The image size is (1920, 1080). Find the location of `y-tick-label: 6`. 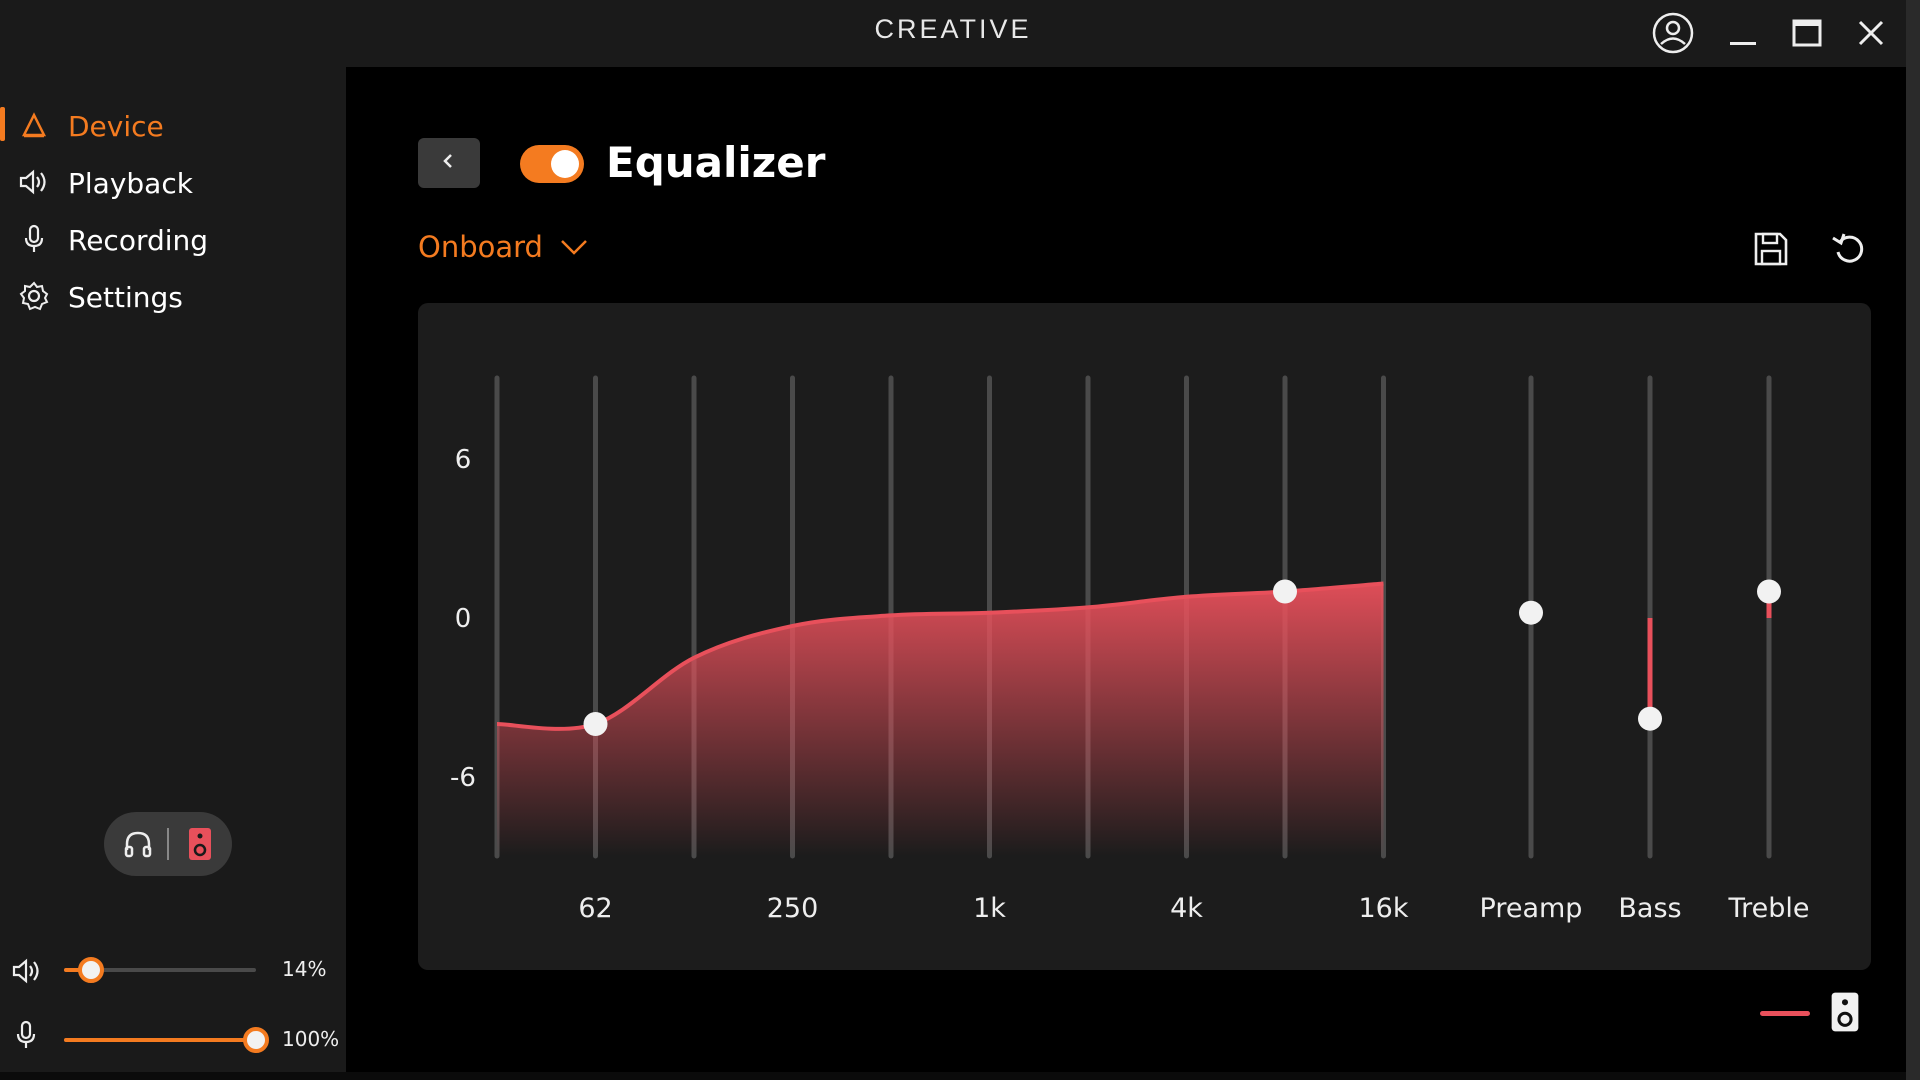

y-tick-label: 6 is located at coordinates (463, 460).